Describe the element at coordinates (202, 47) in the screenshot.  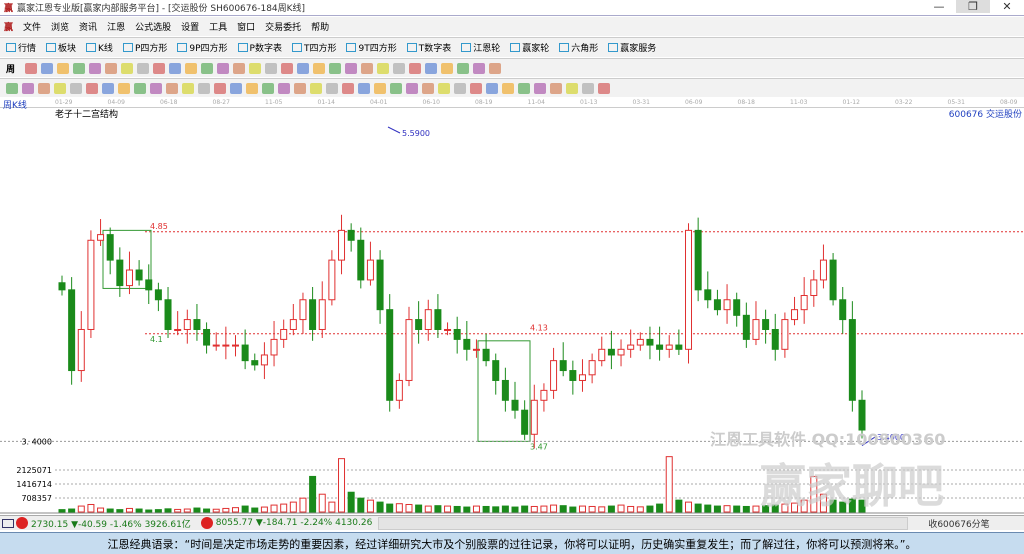
I see `toolbar-button: 9P四方形` at that location.